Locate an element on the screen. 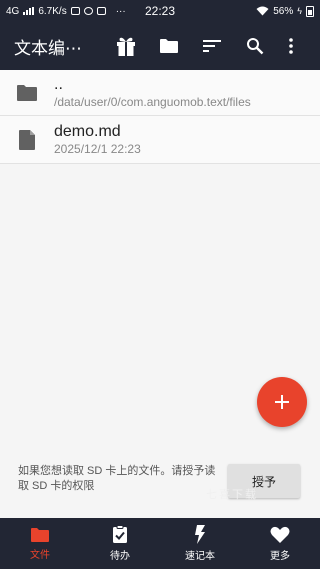  network-speed: 6.7K/s is located at coordinates (52, 11).